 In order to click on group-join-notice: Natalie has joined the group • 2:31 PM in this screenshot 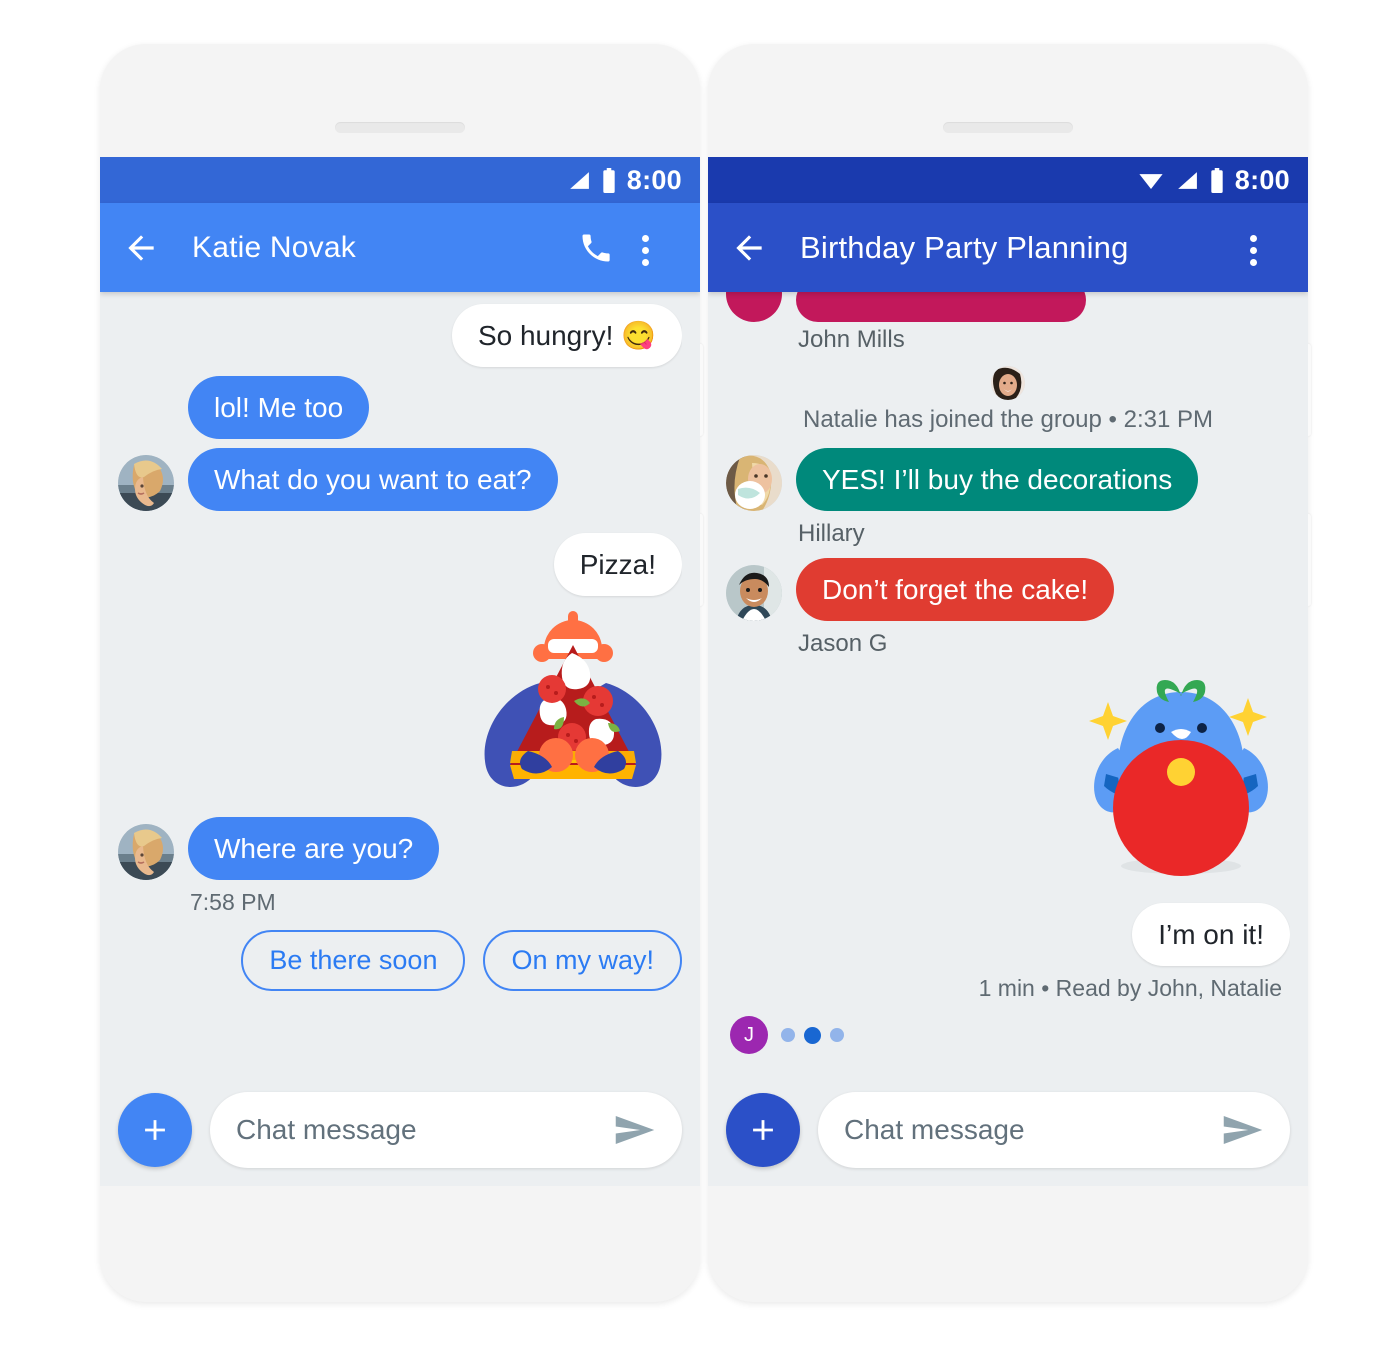, I will do `click(1008, 400)`.